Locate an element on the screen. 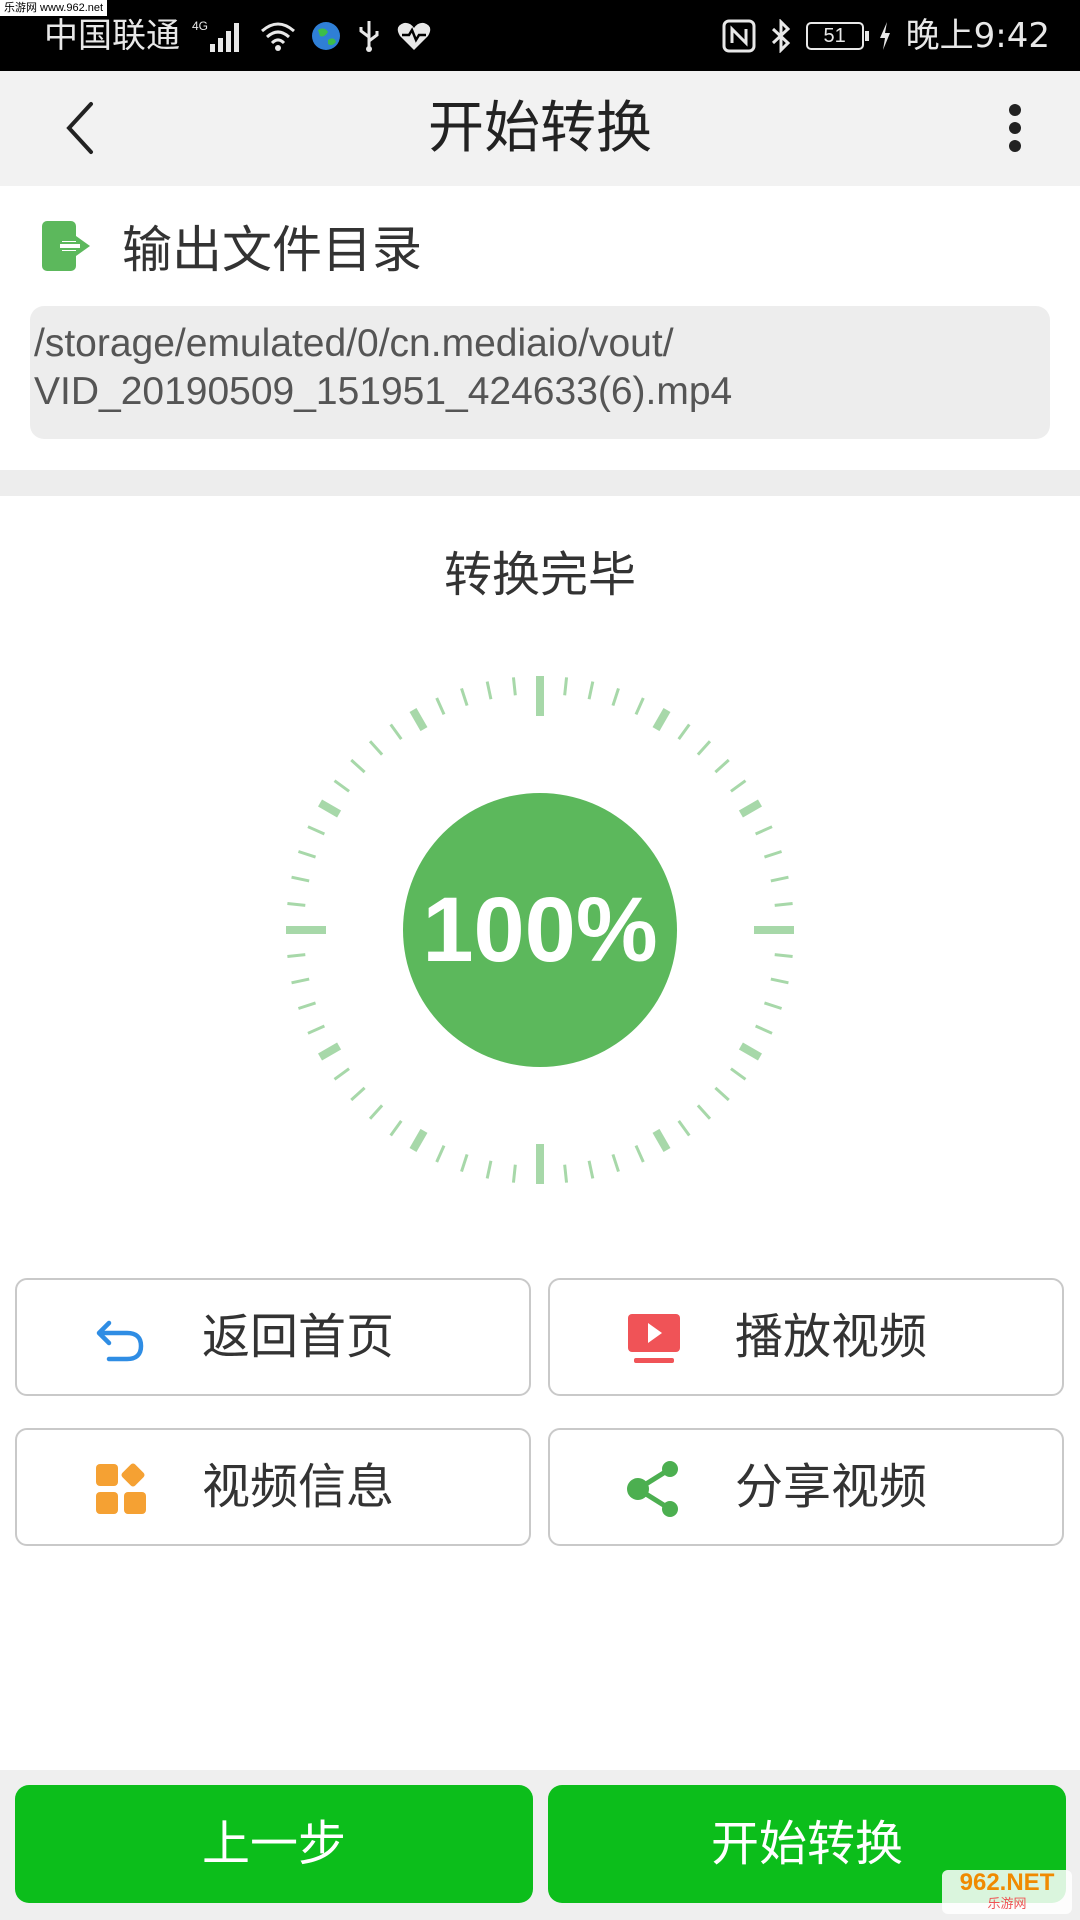 The height and width of the screenshot is (1920, 1080). previous-step-button: 上一步 is located at coordinates (274, 1844).